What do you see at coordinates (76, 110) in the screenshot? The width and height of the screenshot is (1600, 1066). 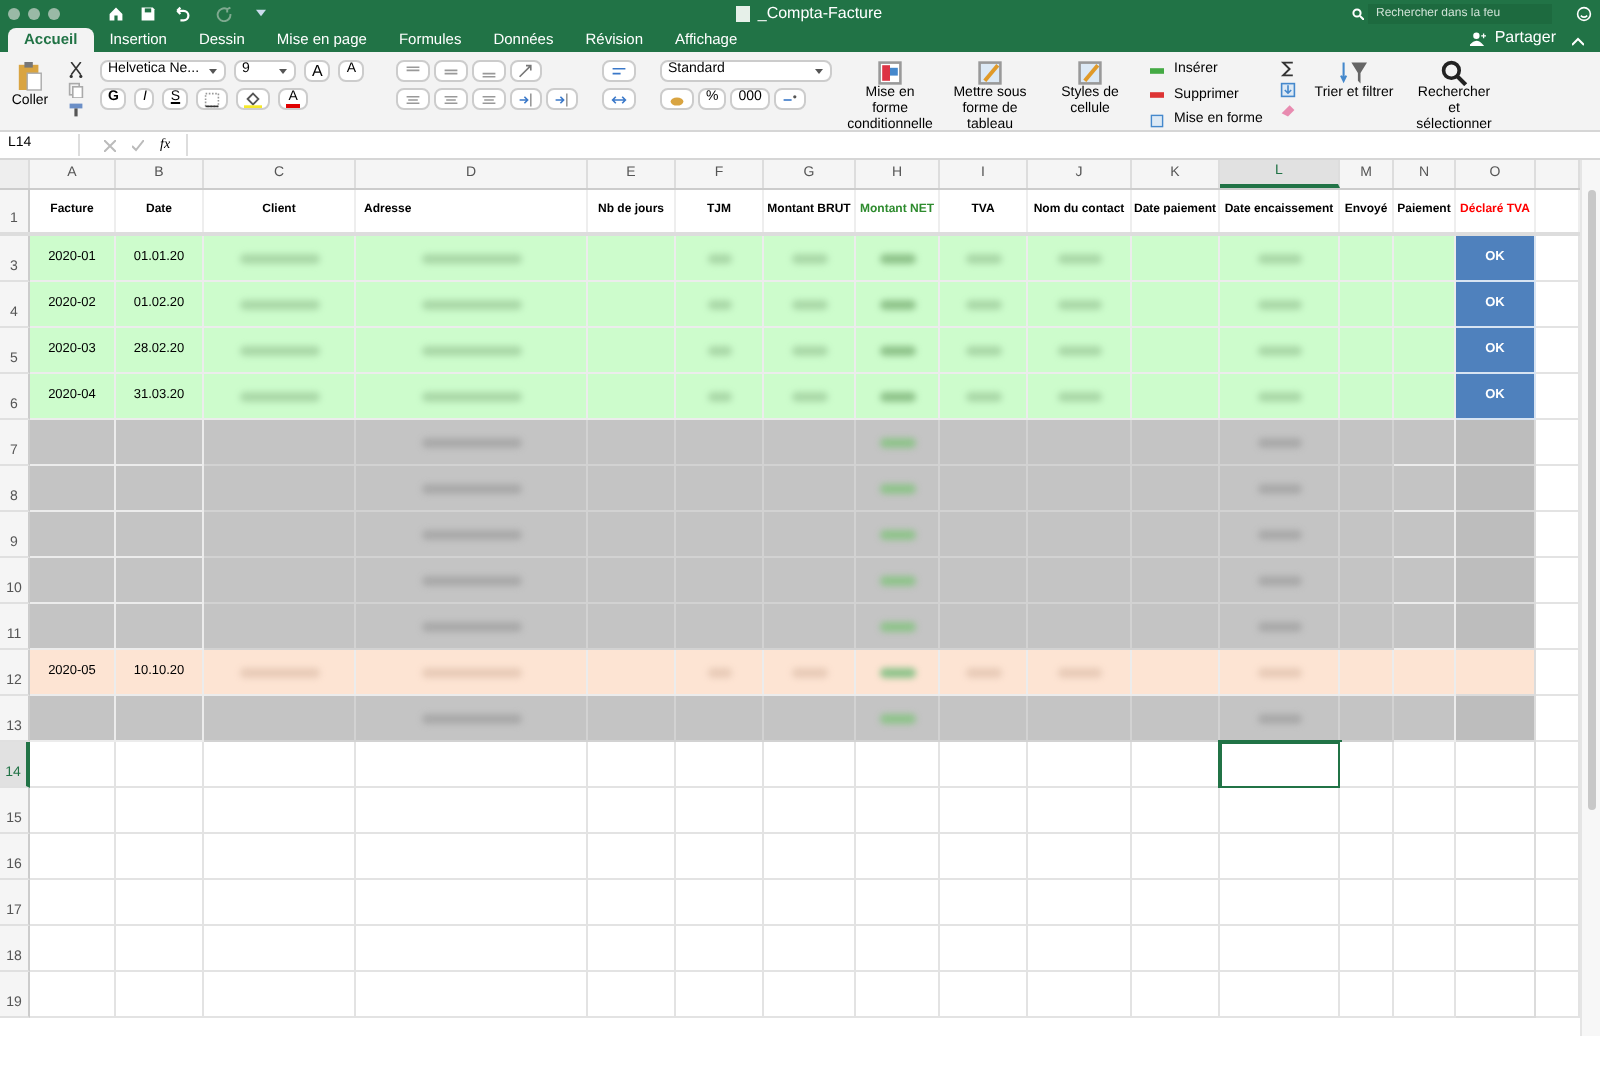 I see `format-painter-icon` at bounding box center [76, 110].